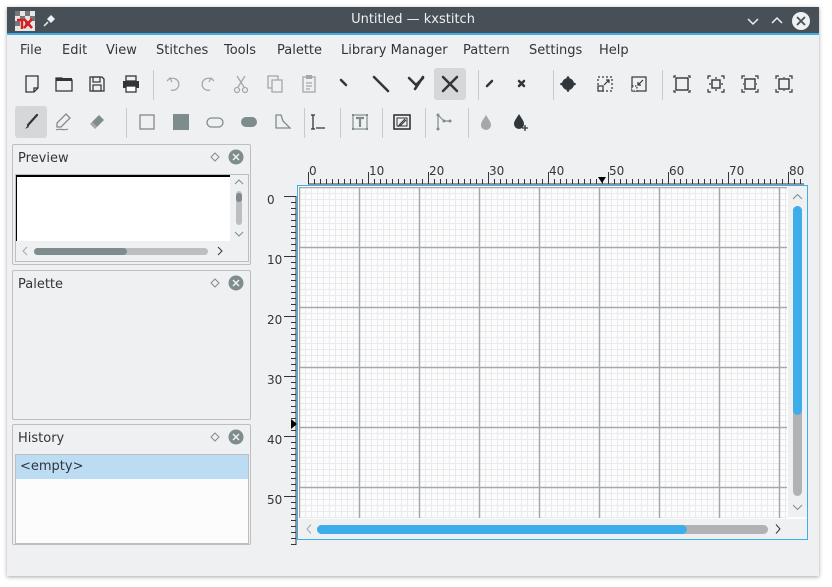 The width and height of the screenshot is (832, 587). Describe the element at coordinates (121, 50) in the screenshot. I see `menu-view: View` at that location.